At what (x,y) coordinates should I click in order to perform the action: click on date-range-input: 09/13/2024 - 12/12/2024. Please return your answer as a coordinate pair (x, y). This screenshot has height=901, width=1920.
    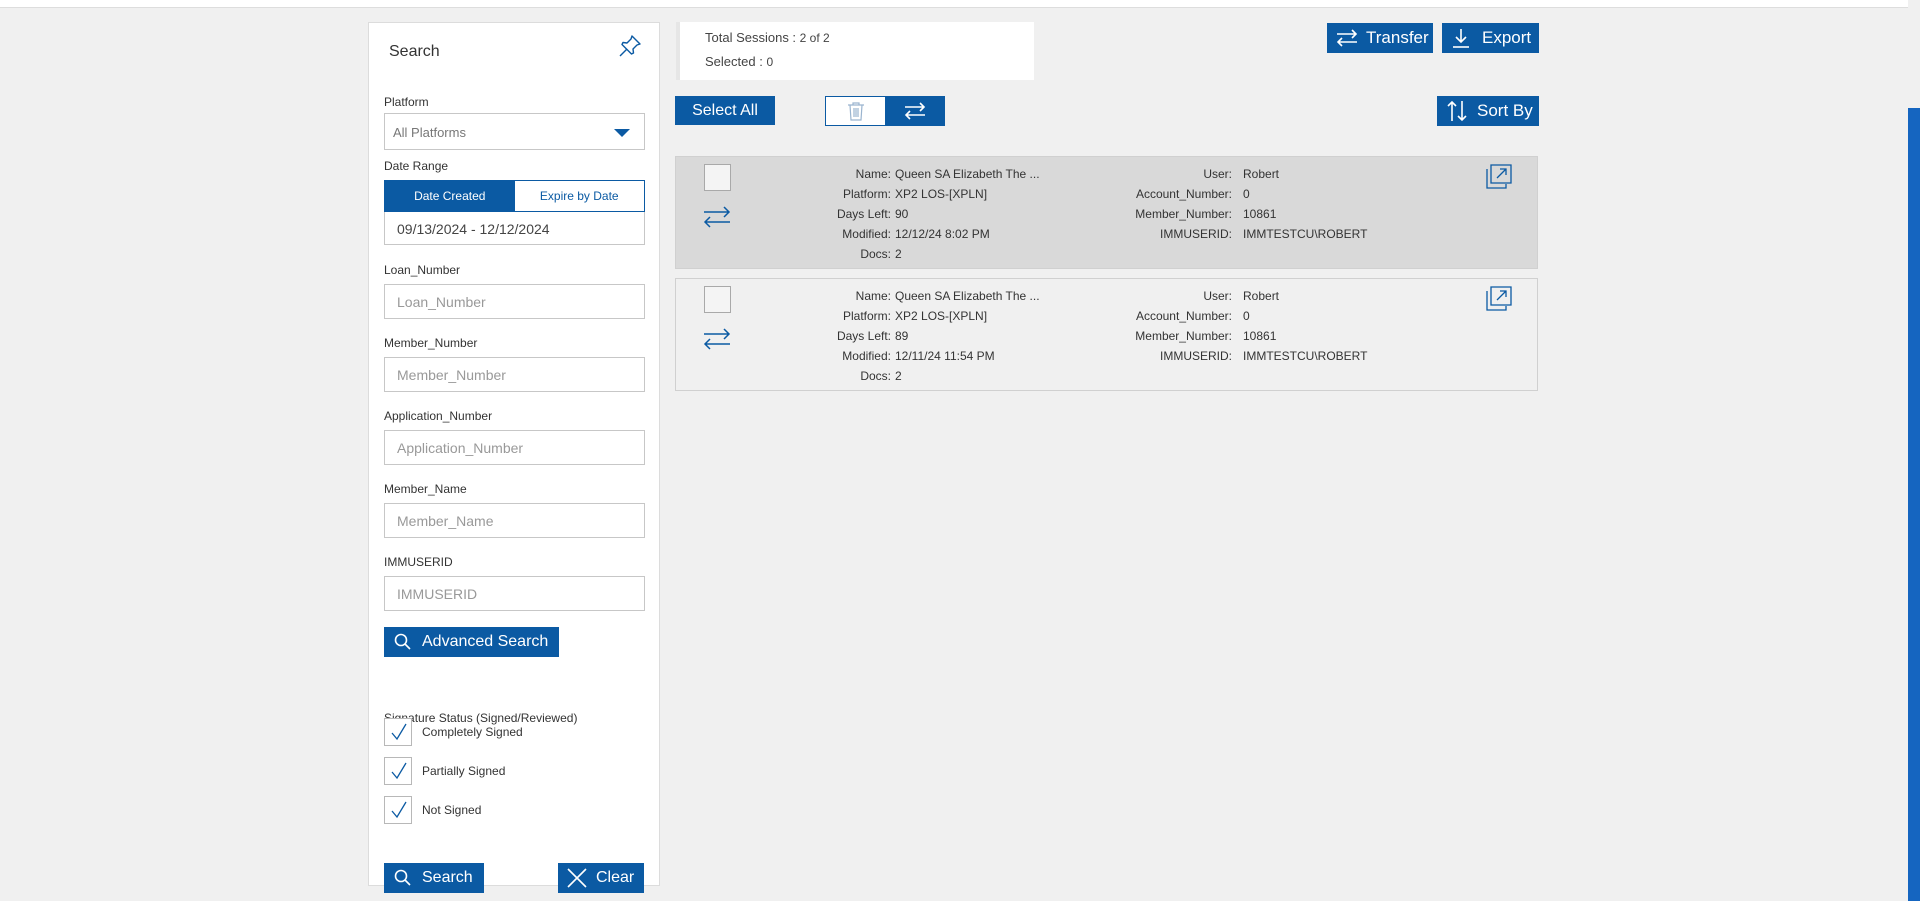
    Looking at the image, I should click on (514, 228).